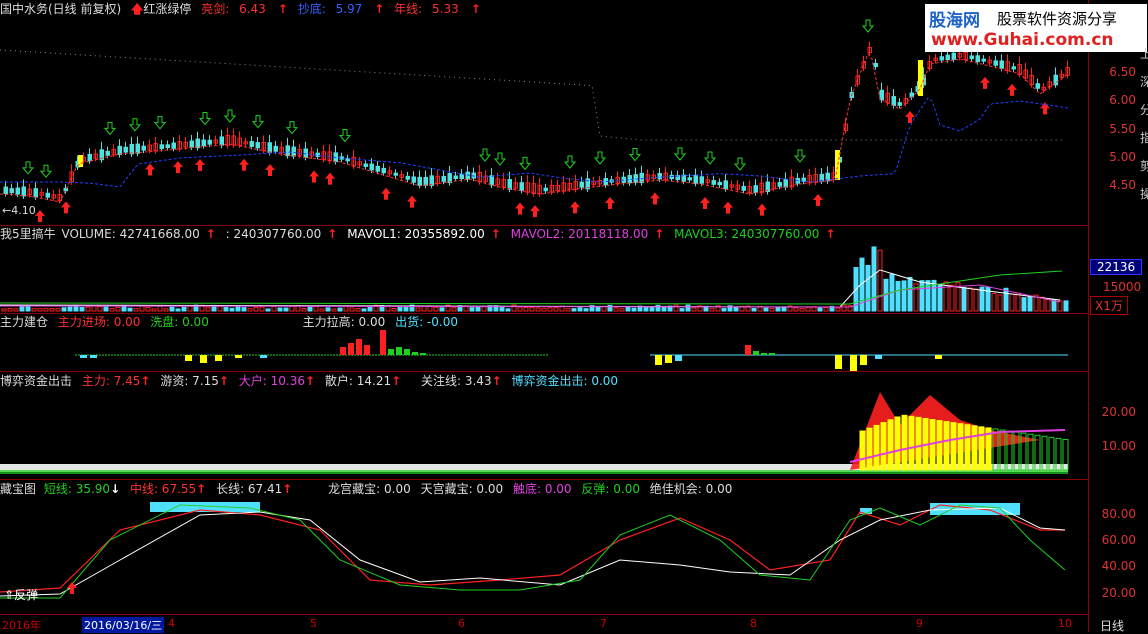  Describe the element at coordinates (1112, 625) in the screenshot. I see `period-label: 日线` at that location.